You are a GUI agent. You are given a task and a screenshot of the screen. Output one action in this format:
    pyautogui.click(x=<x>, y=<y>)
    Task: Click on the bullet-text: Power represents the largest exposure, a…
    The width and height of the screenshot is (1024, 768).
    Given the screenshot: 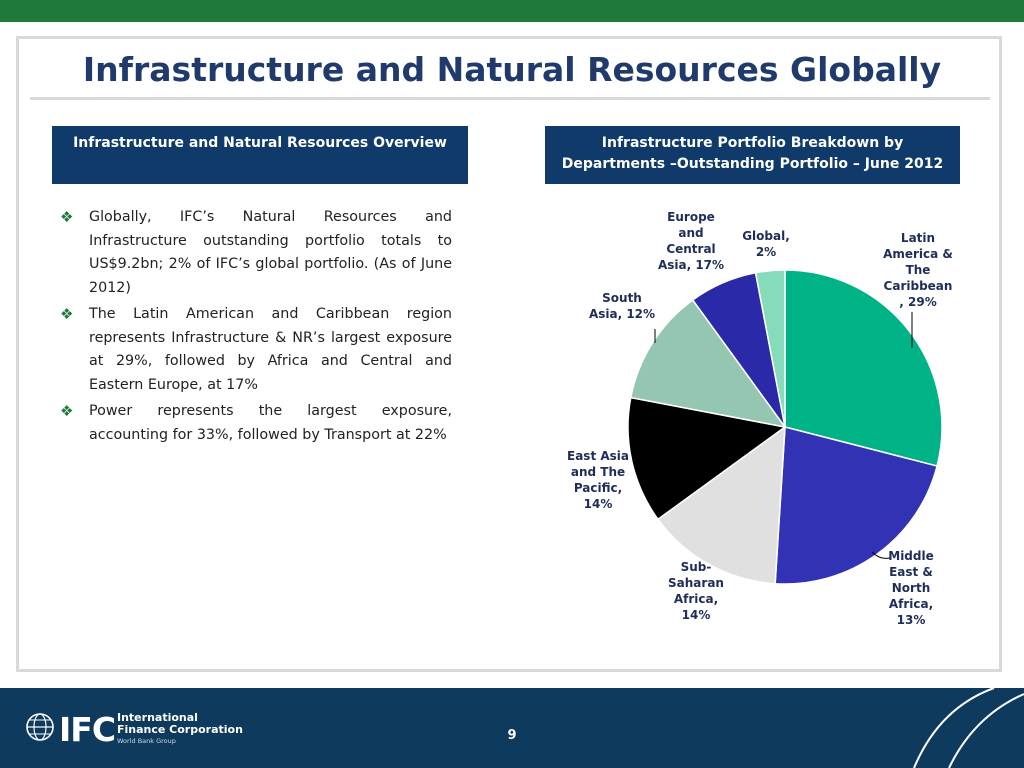 What is the action you would take?
    pyautogui.click(x=270, y=423)
    